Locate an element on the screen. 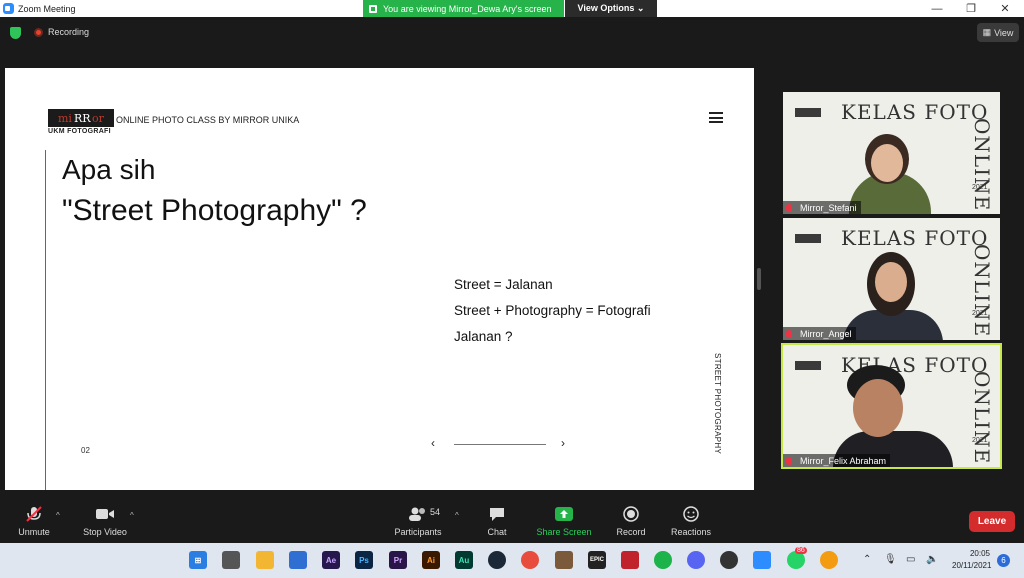 The width and height of the screenshot is (1024, 578). microphone-tray-icon: 🎙 is located at coordinates (890, 559).